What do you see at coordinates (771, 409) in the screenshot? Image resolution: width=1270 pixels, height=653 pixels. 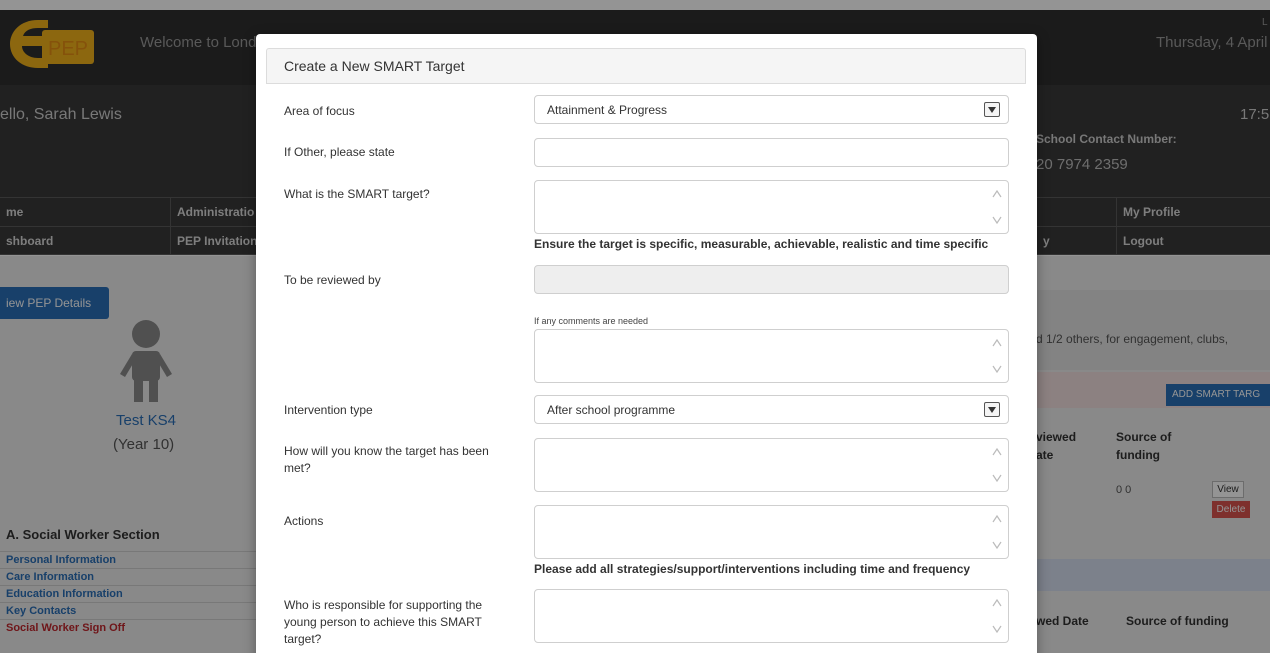 I see `intervention-type-select: After school programme` at bounding box center [771, 409].